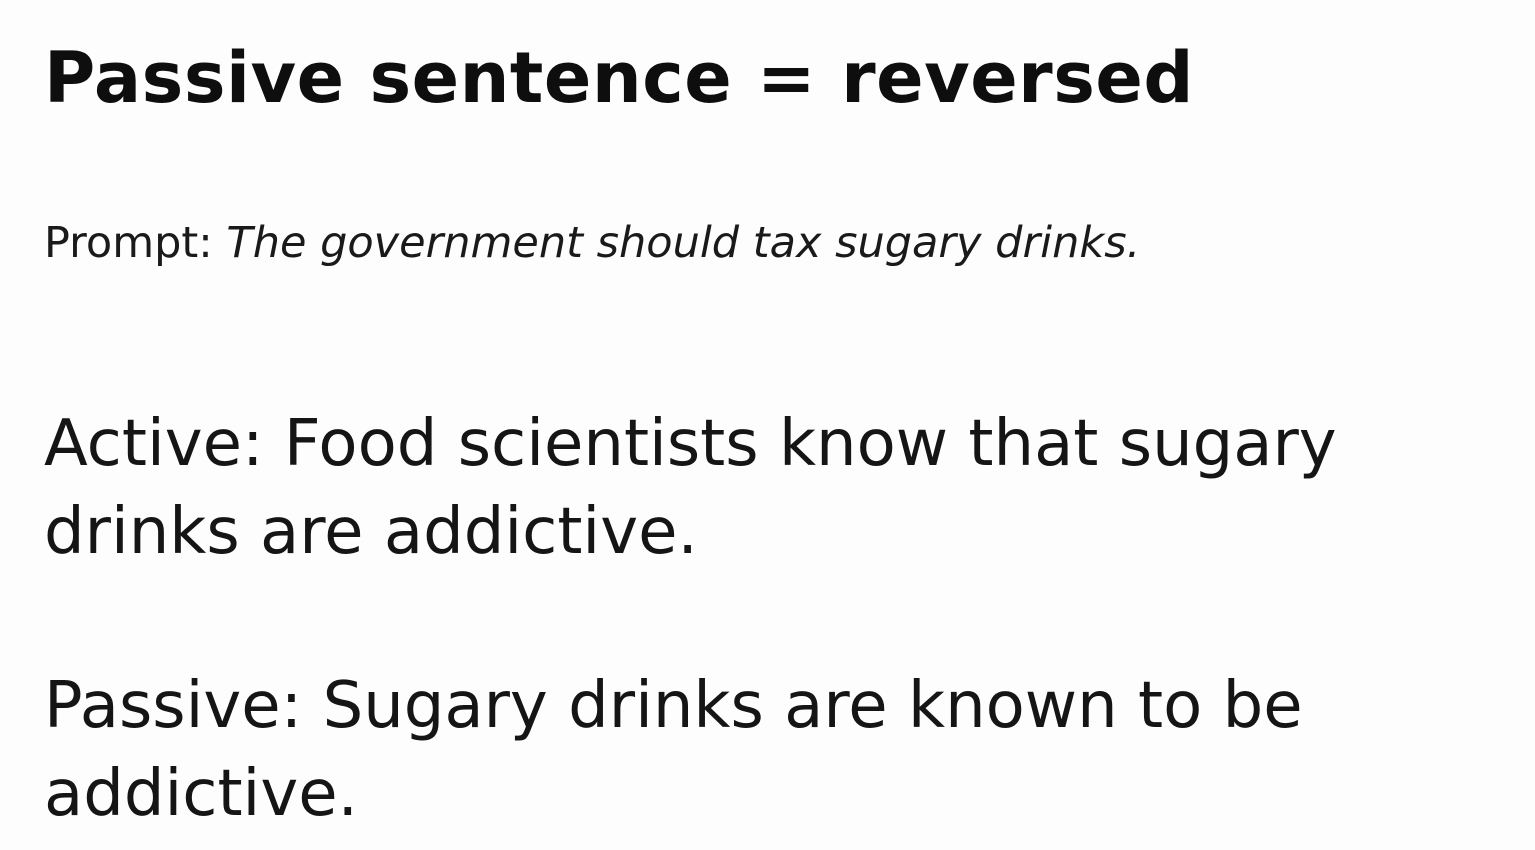 The height and width of the screenshot is (850, 1535). Describe the element at coordinates (683, 243) in the screenshot. I see `prompt-text: The government should tax sugary drinks.` at that location.